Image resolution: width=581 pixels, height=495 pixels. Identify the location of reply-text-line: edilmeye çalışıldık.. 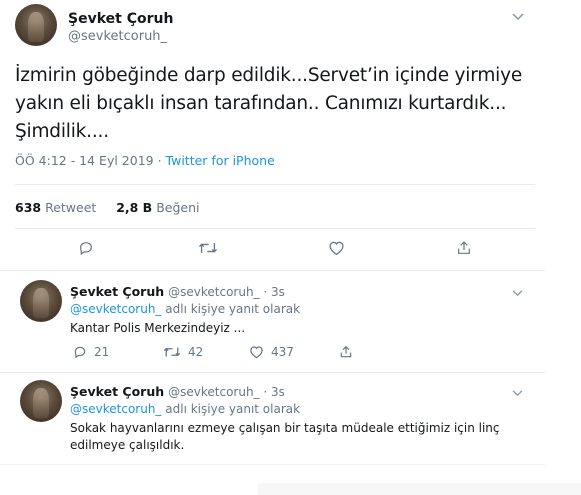
(127, 445).